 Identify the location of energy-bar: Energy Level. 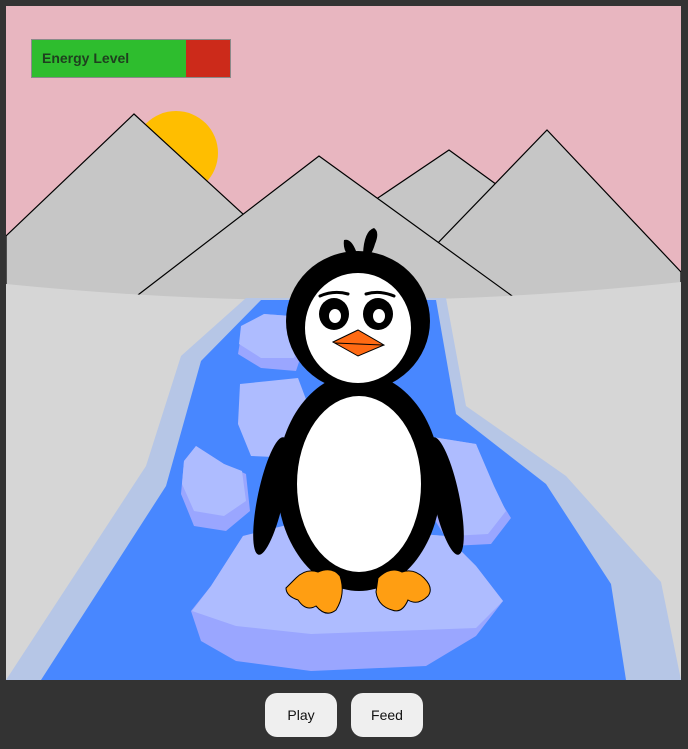
(131, 58).